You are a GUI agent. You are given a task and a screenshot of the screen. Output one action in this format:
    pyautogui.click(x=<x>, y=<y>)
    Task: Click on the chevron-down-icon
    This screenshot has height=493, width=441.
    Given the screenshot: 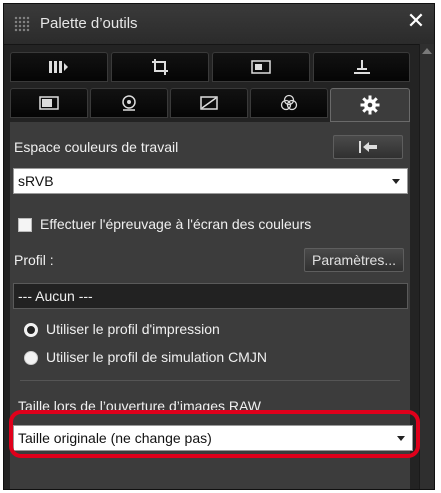 What is the action you would take?
    pyautogui.click(x=396, y=181)
    